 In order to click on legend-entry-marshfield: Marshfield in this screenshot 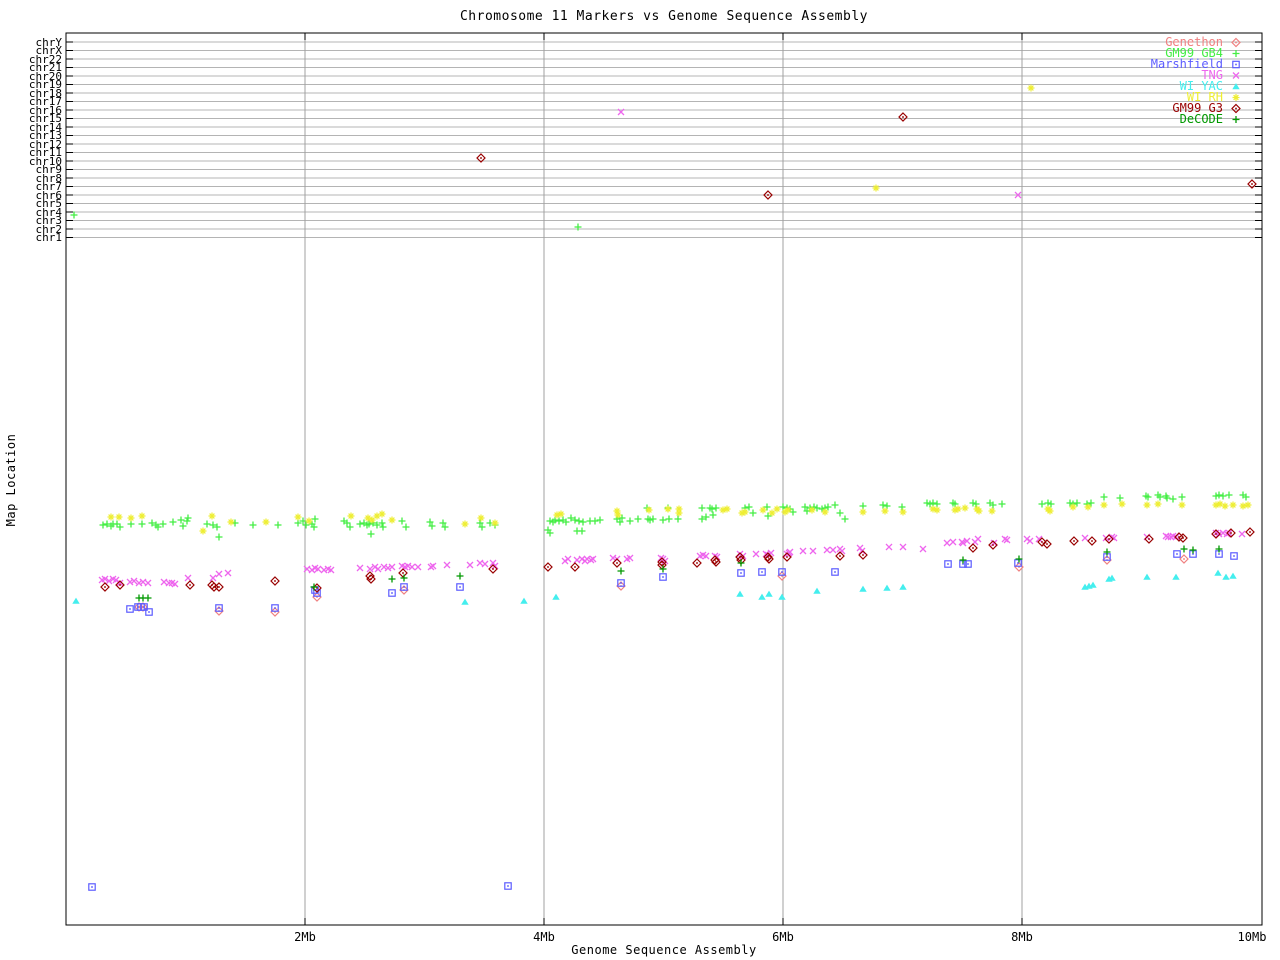, I will do `click(1196, 64)`.